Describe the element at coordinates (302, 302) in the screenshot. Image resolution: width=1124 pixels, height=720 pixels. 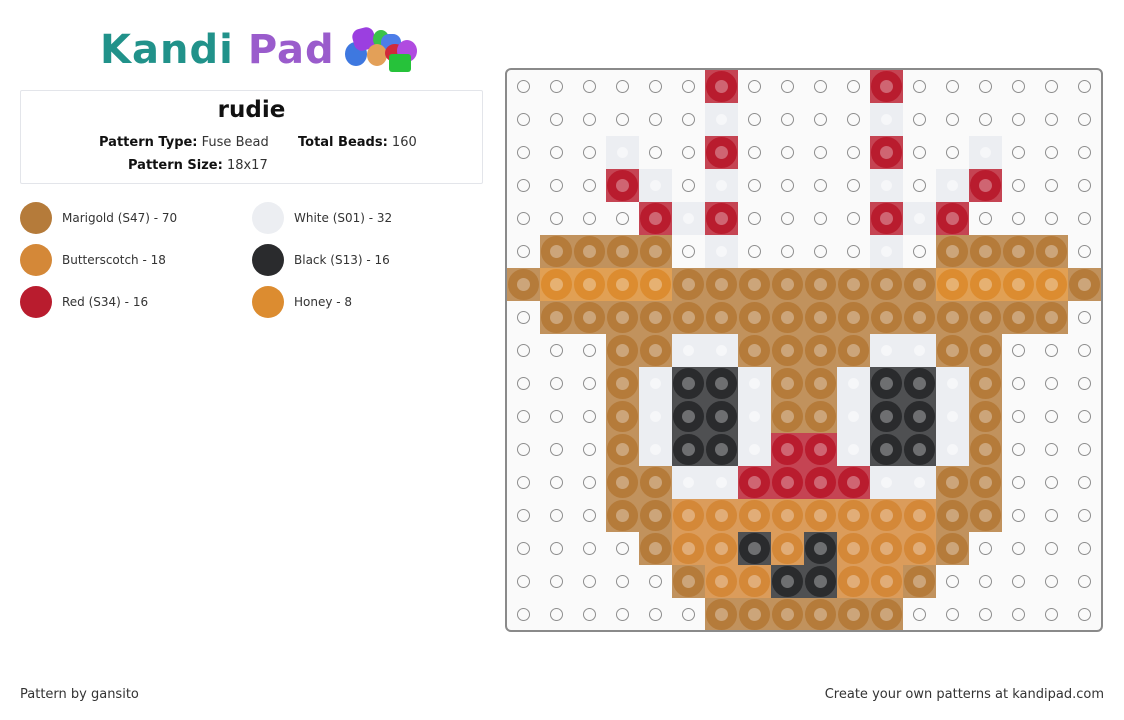
I see `legend-item: Honey - 8` at that location.